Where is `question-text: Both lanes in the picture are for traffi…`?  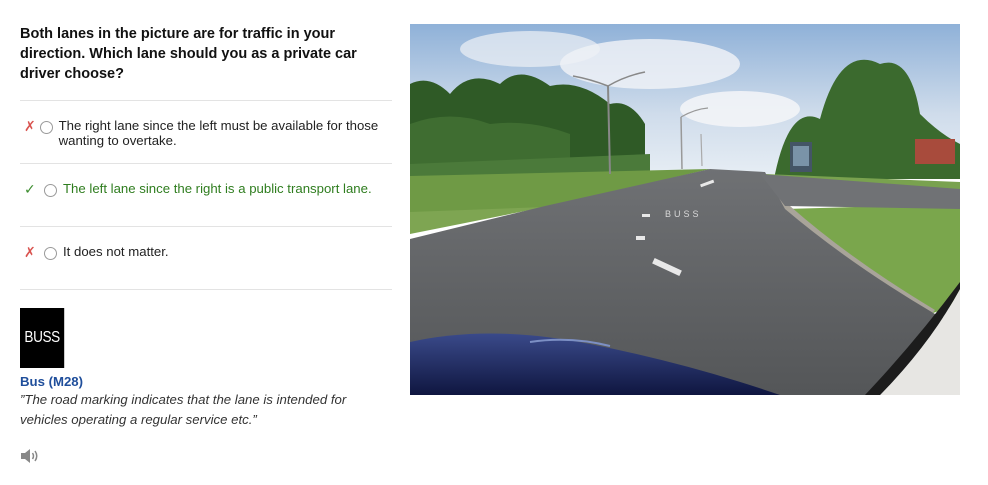
question-text: Both lanes in the picture are for traffi… is located at coordinates (188, 54).